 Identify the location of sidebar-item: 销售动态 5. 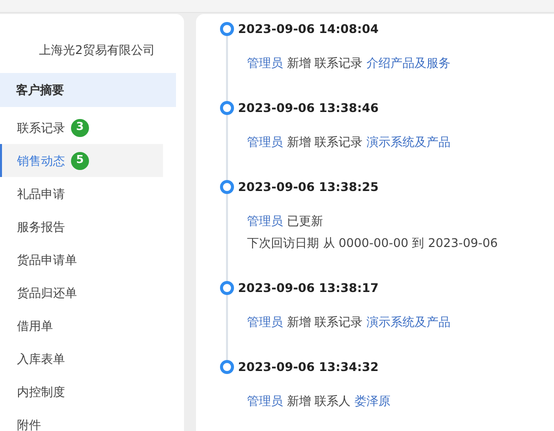
(81, 160).